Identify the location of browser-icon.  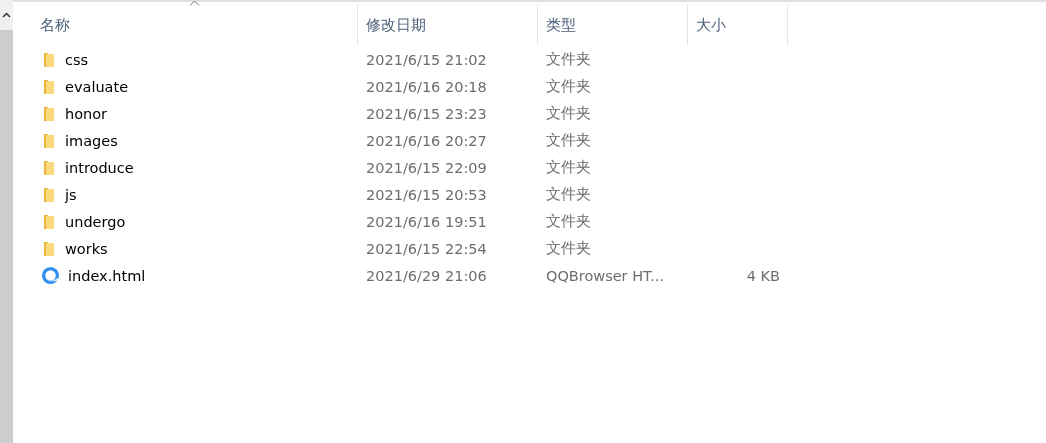
(50, 275).